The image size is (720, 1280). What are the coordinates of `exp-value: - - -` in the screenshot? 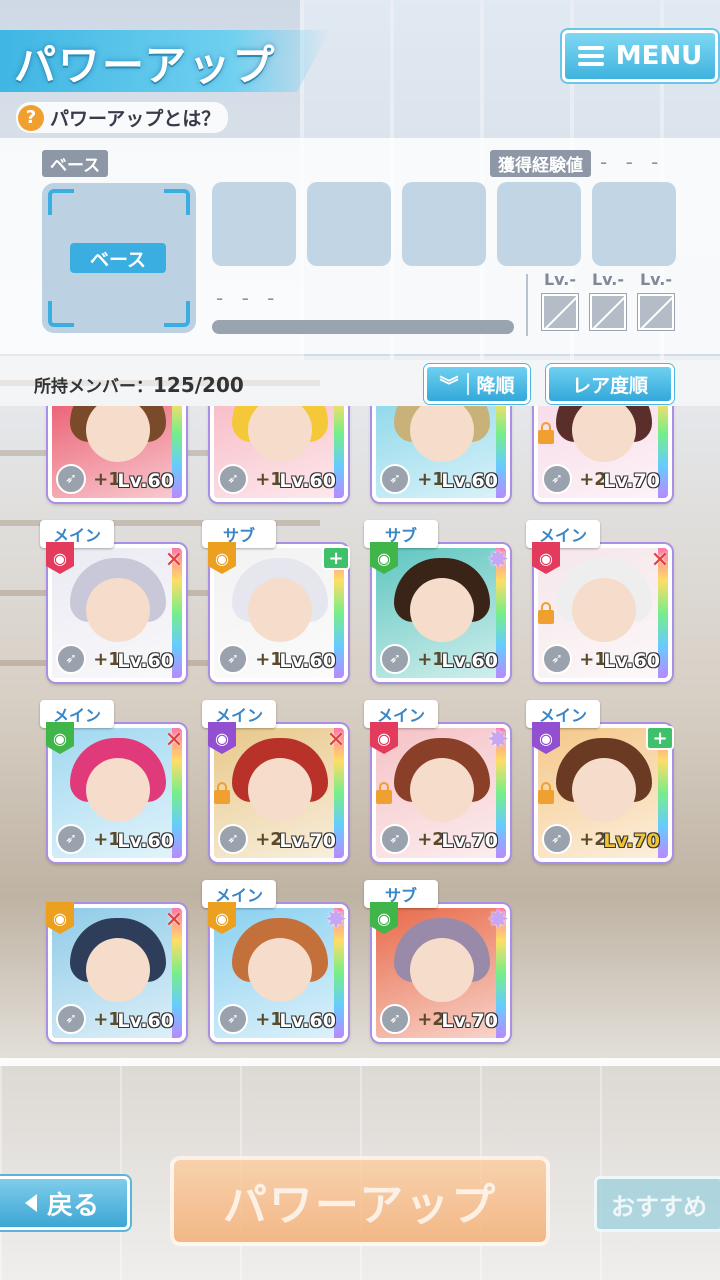 It's located at (632, 162).